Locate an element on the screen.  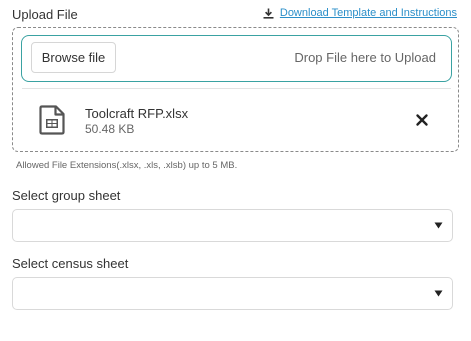
divider is located at coordinates (236, 88).